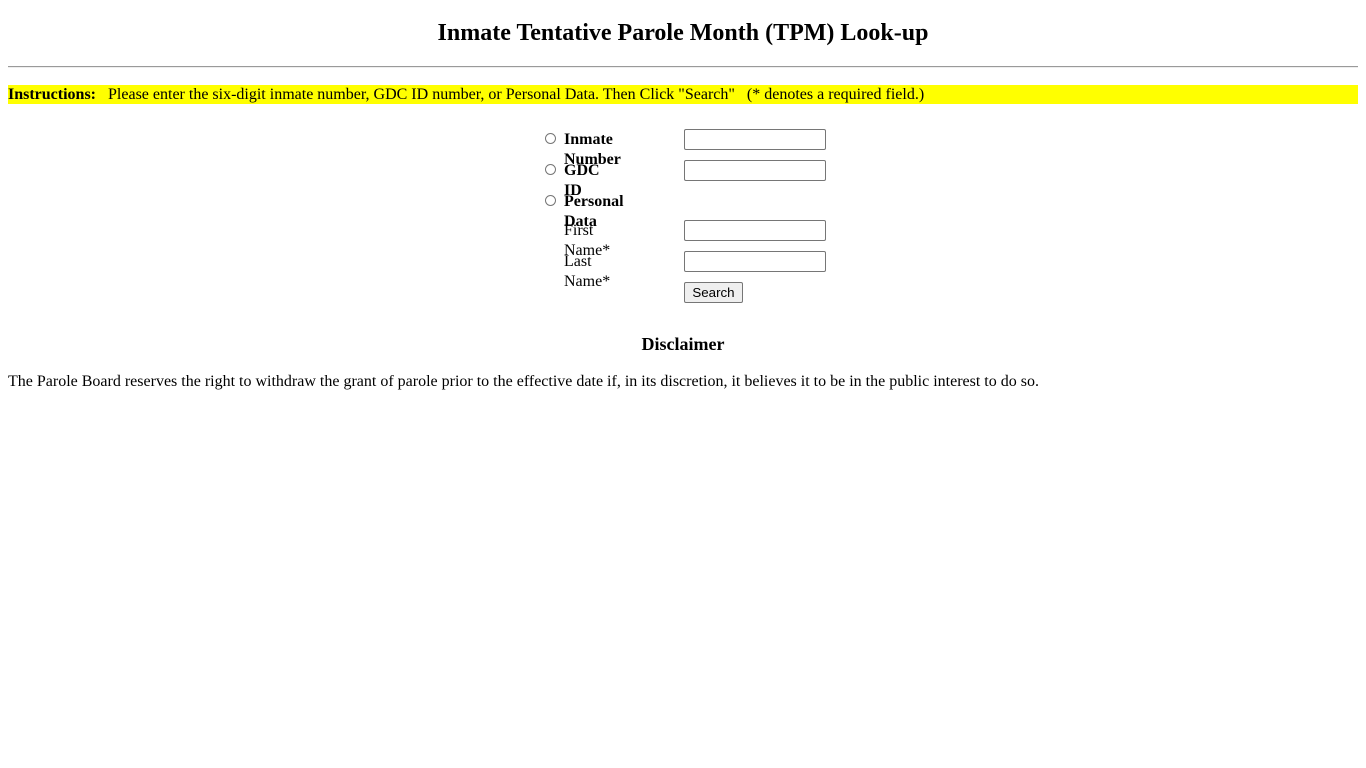  I want to click on inmate-number-input, so click(755, 139).